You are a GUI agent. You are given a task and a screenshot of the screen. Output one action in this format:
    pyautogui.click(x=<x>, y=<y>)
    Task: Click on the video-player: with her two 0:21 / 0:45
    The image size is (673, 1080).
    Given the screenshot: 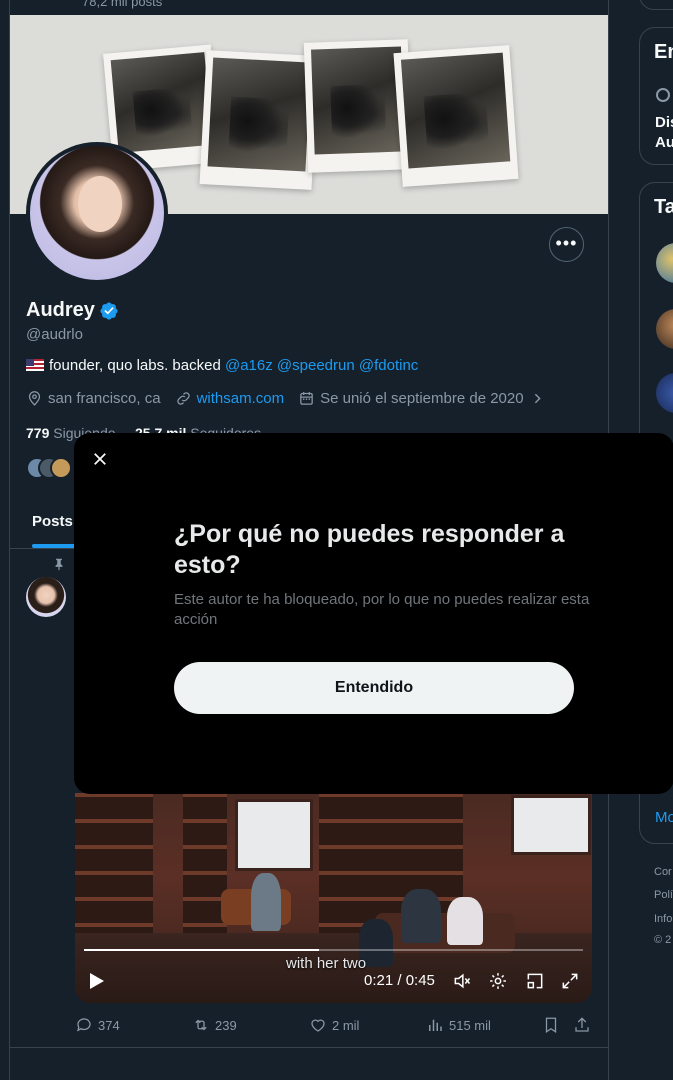 What is the action you would take?
    pyautogui.click(x=333, y=898)
    